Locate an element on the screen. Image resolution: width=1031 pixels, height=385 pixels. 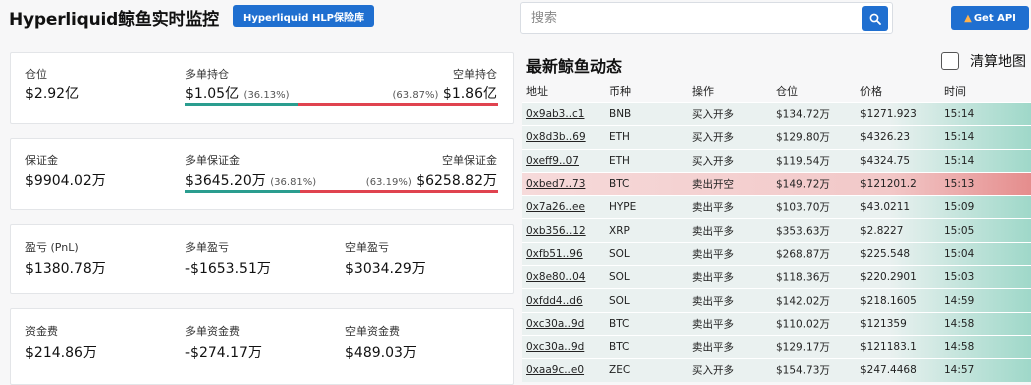
time-cell: 15:03 is located at coordinates (959, 277).